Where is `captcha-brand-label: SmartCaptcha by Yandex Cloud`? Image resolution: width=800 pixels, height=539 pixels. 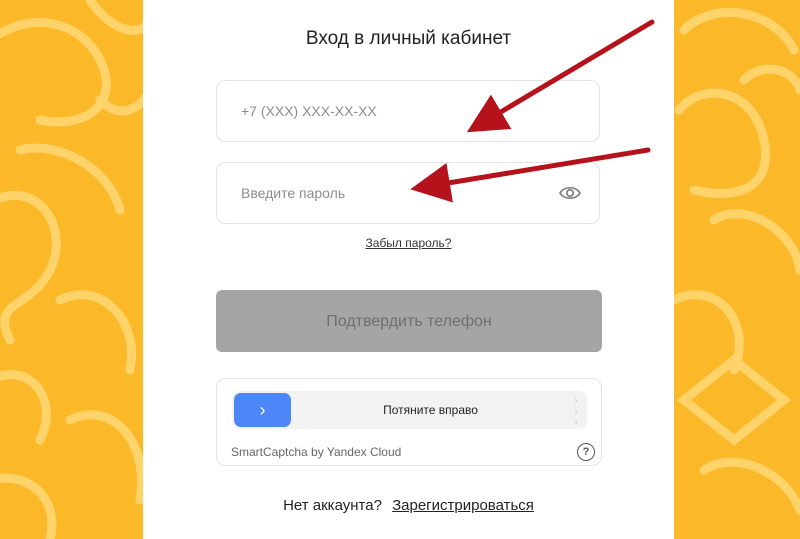 captcha-brand-label: SmartCaptcha by Yandex Cloud is located at coordinates (316, 452).